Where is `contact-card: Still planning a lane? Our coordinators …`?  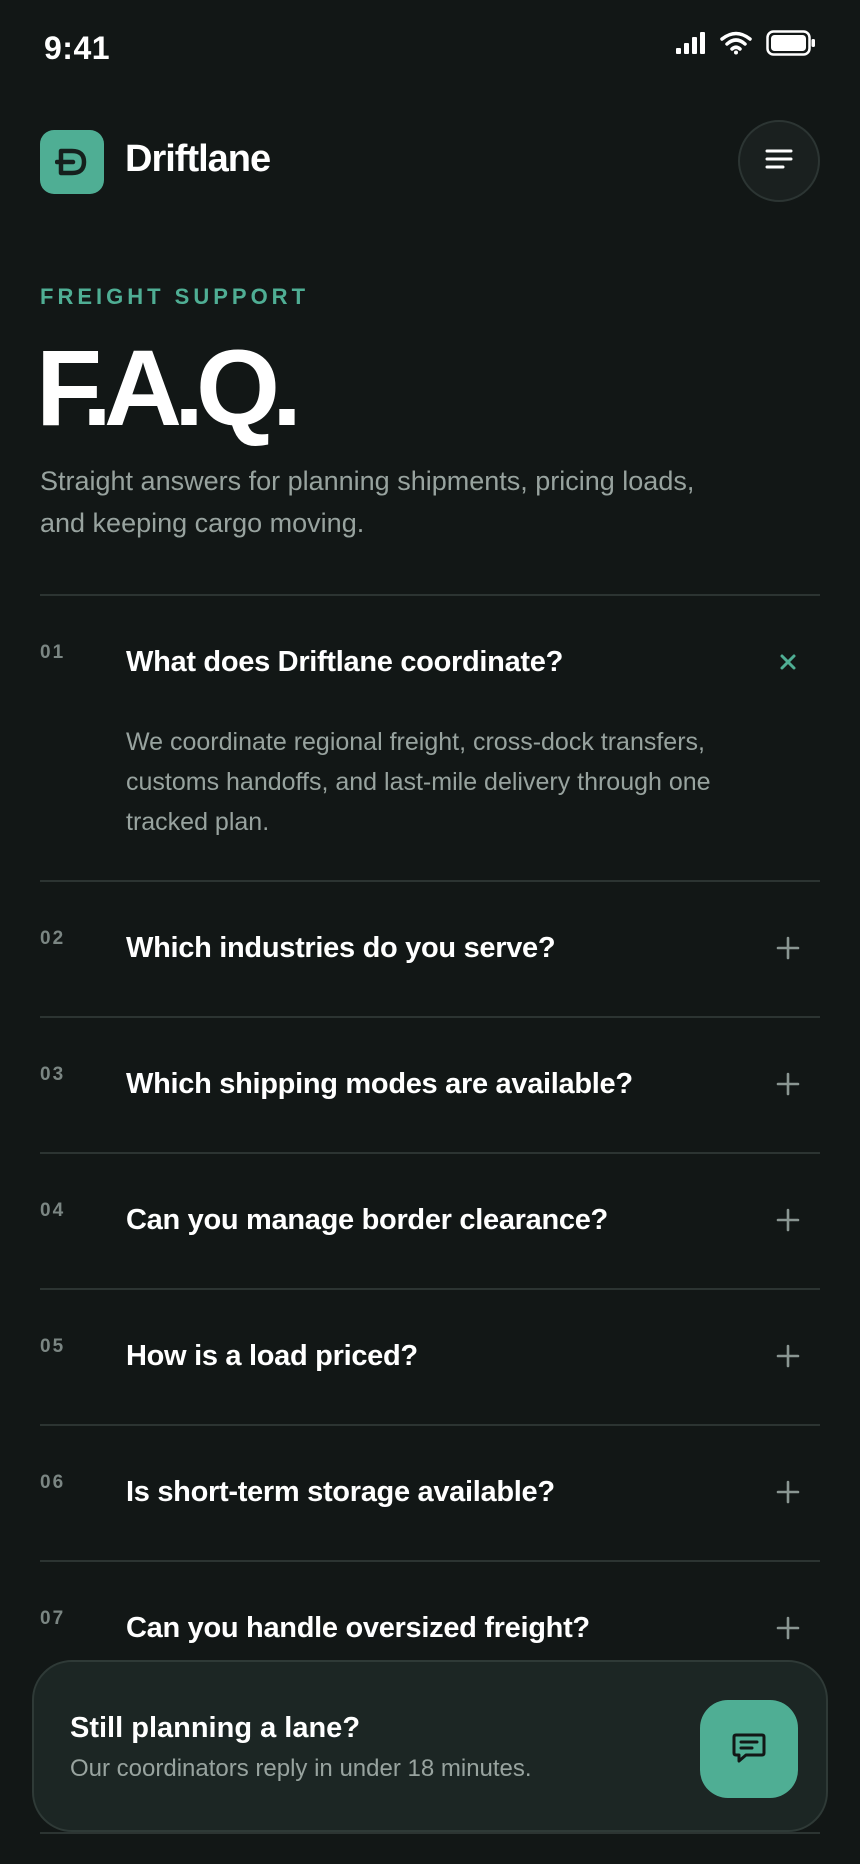 contact-card: Still planning a lane? Our coordinators … is located at coordinates (430, 1746).